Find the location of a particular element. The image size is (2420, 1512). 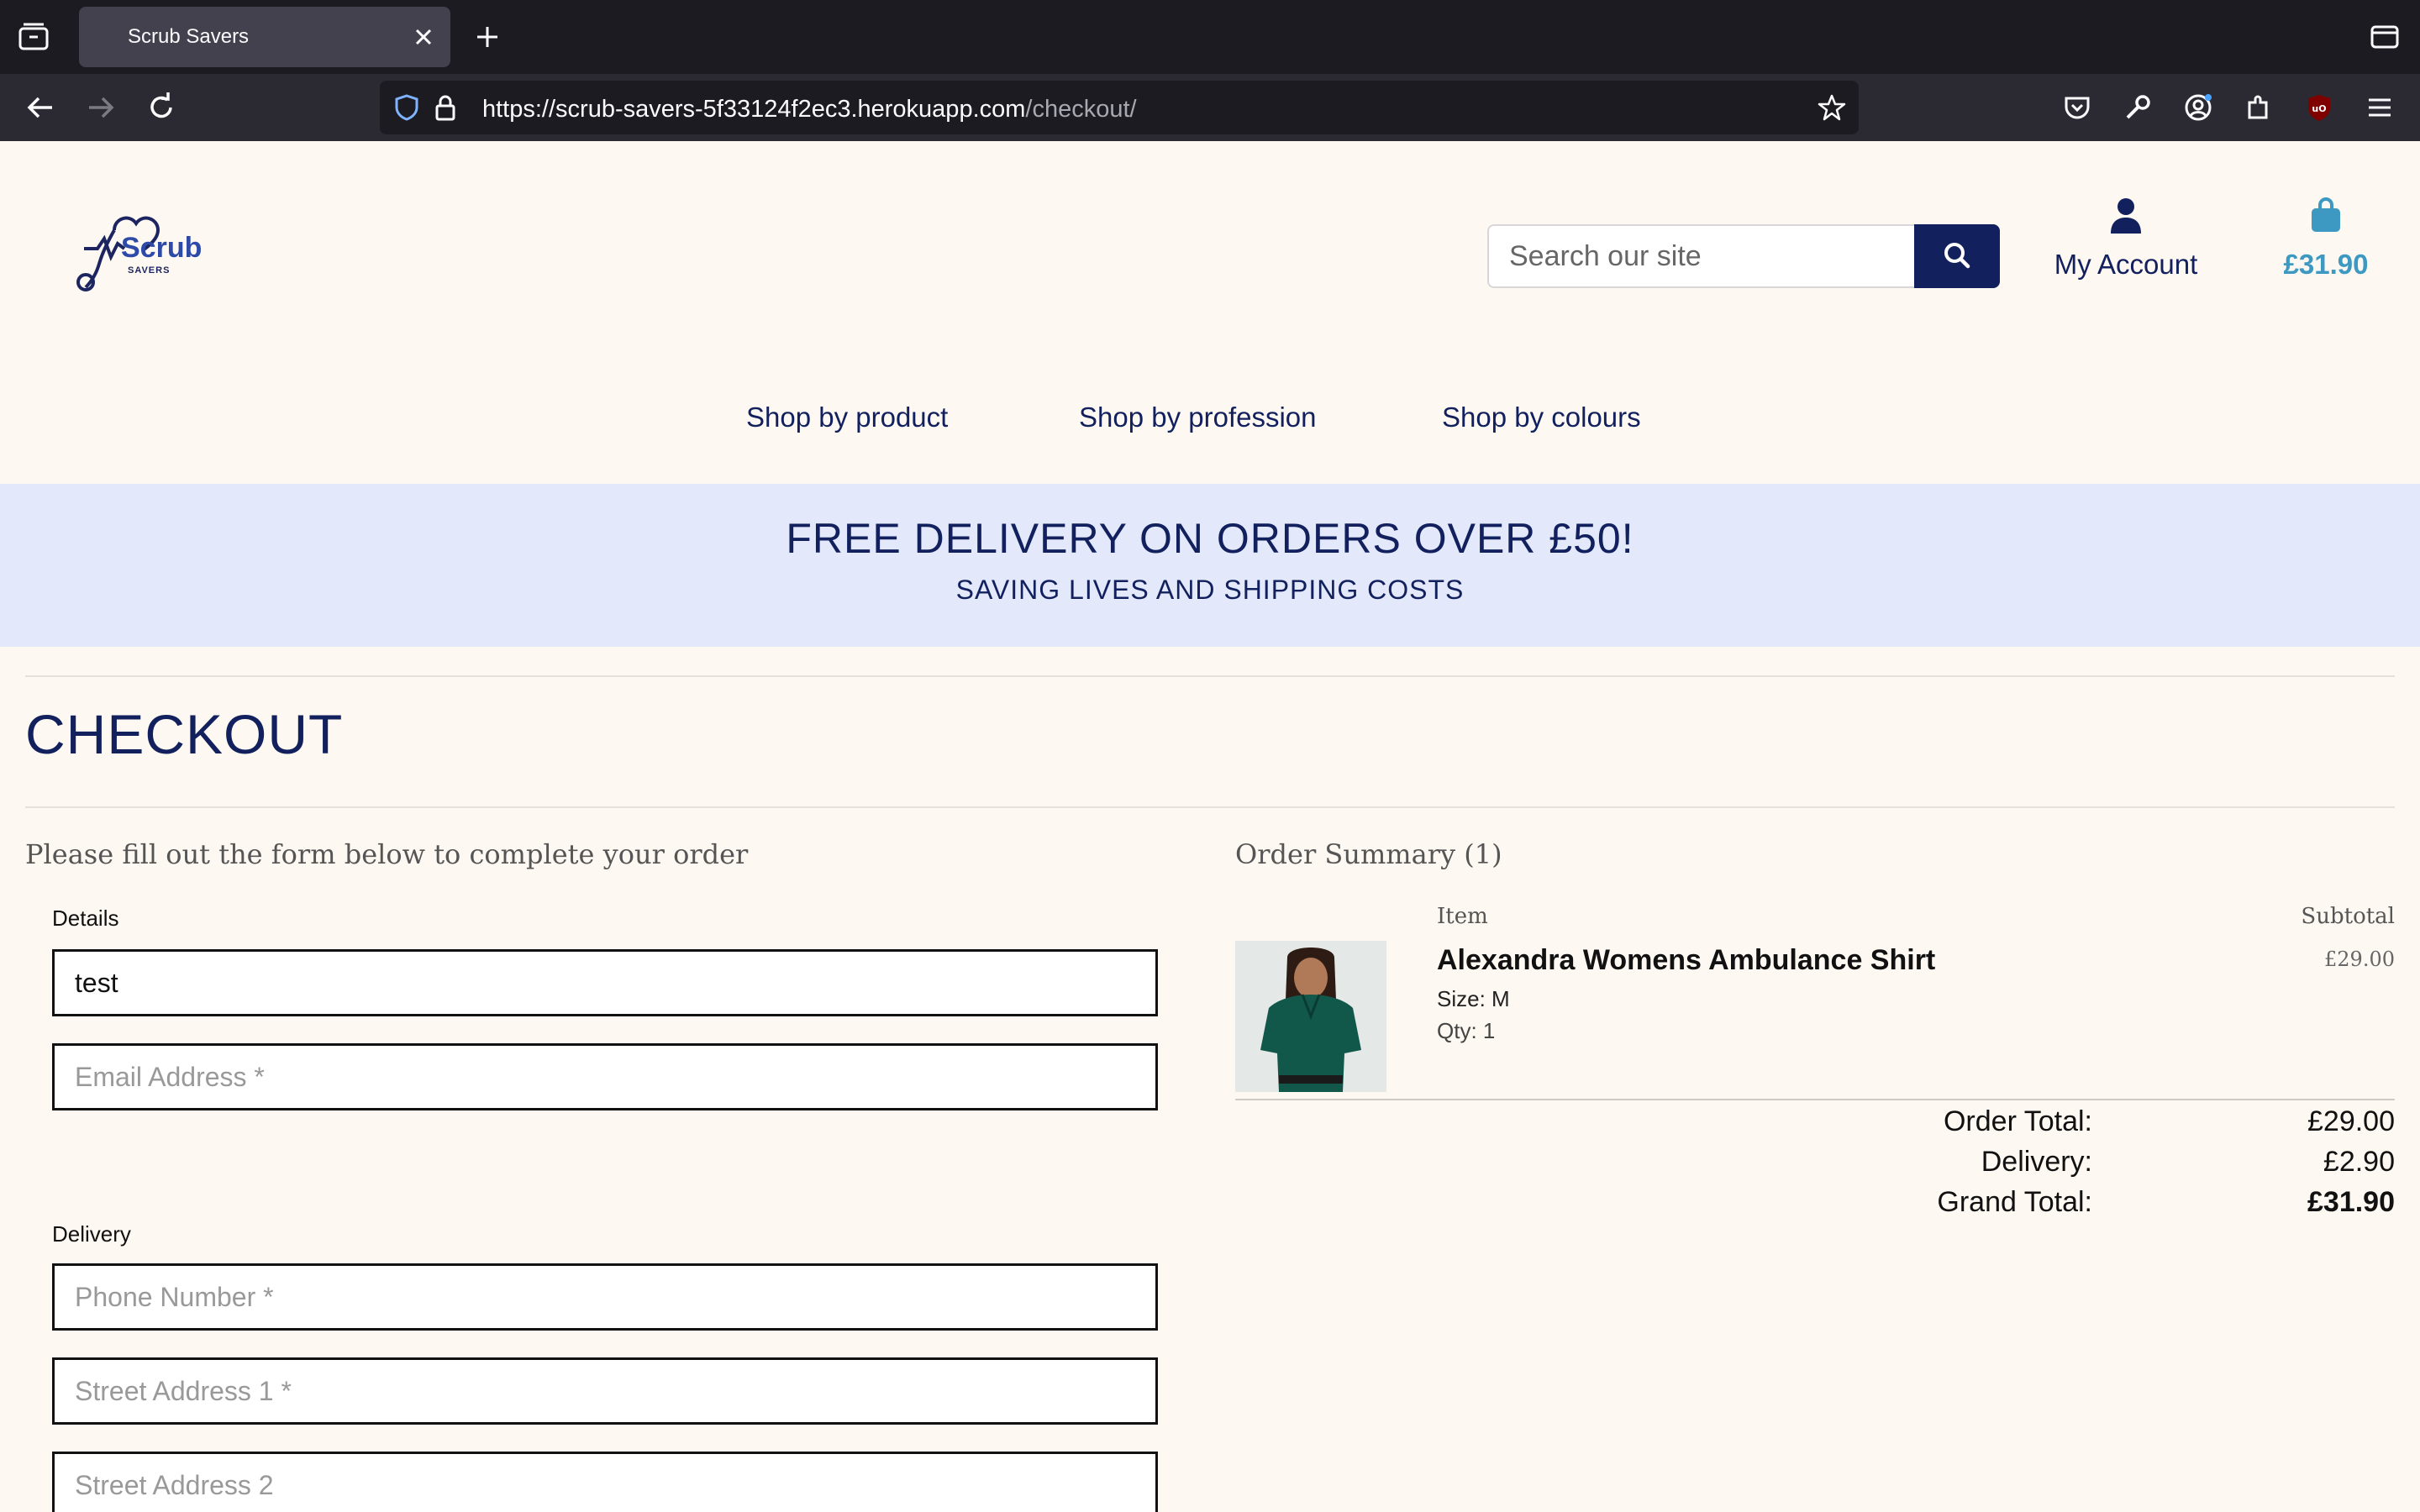

product-size: Size: M is located at coordinates (1473, 998).